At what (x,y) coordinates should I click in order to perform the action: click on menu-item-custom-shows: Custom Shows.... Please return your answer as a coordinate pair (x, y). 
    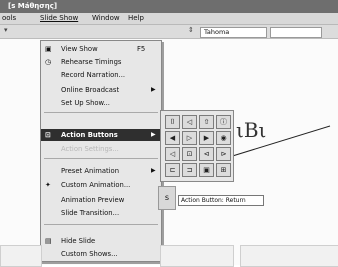
    Looking at the image, I should click on (101, 254).